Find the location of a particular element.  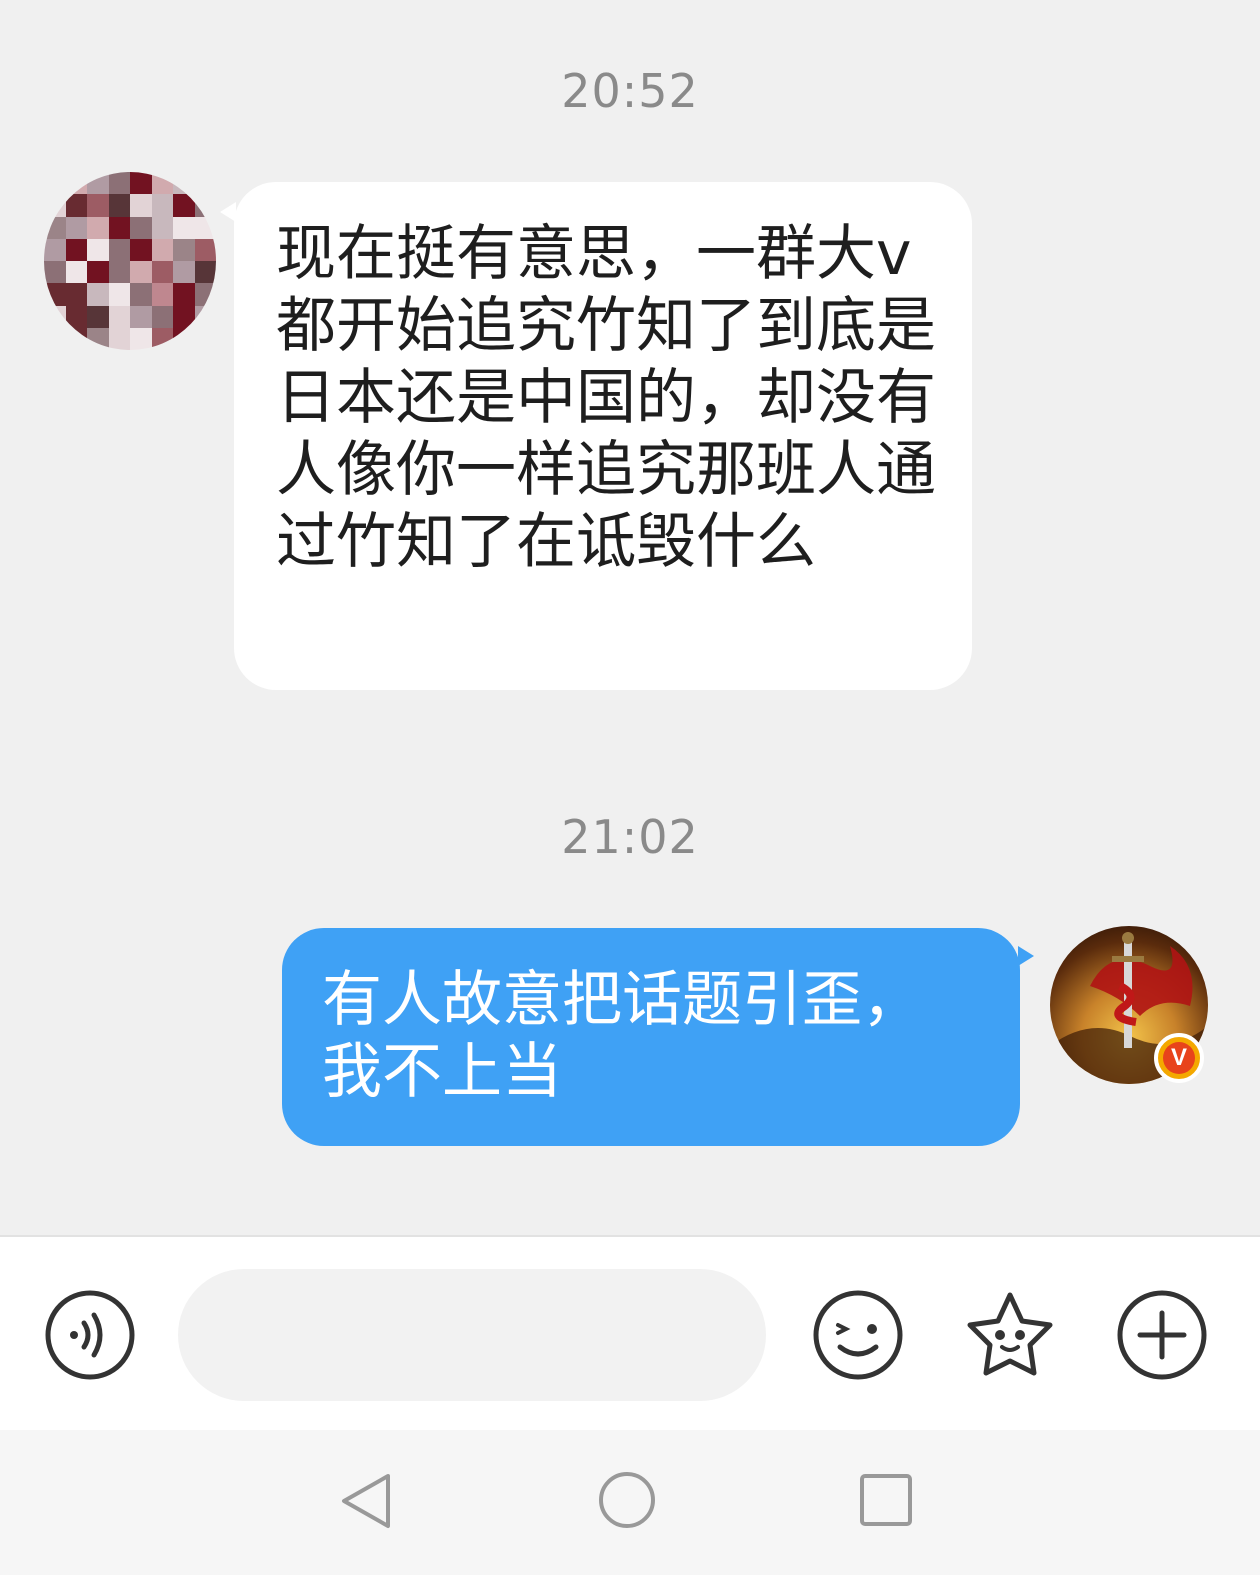

timestamp: 20:52 is located at coordinates (630, 91).